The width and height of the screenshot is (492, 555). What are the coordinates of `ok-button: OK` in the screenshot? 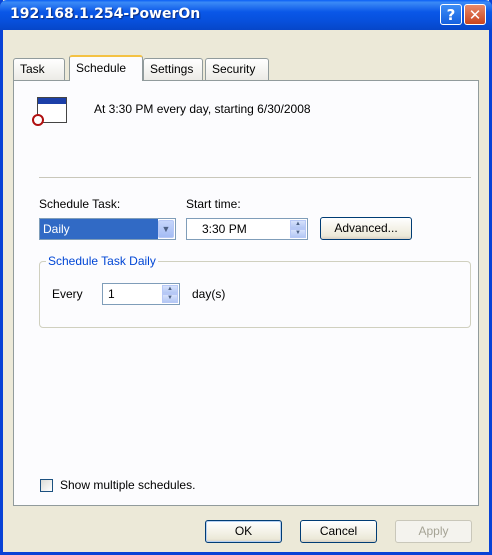 It's located at (243, 531).